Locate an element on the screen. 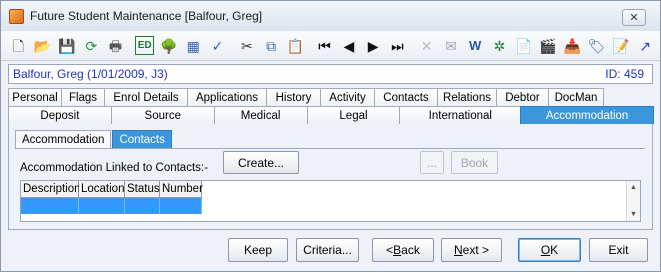  excel-icon: ✲ is located at coordinates (499, 45).